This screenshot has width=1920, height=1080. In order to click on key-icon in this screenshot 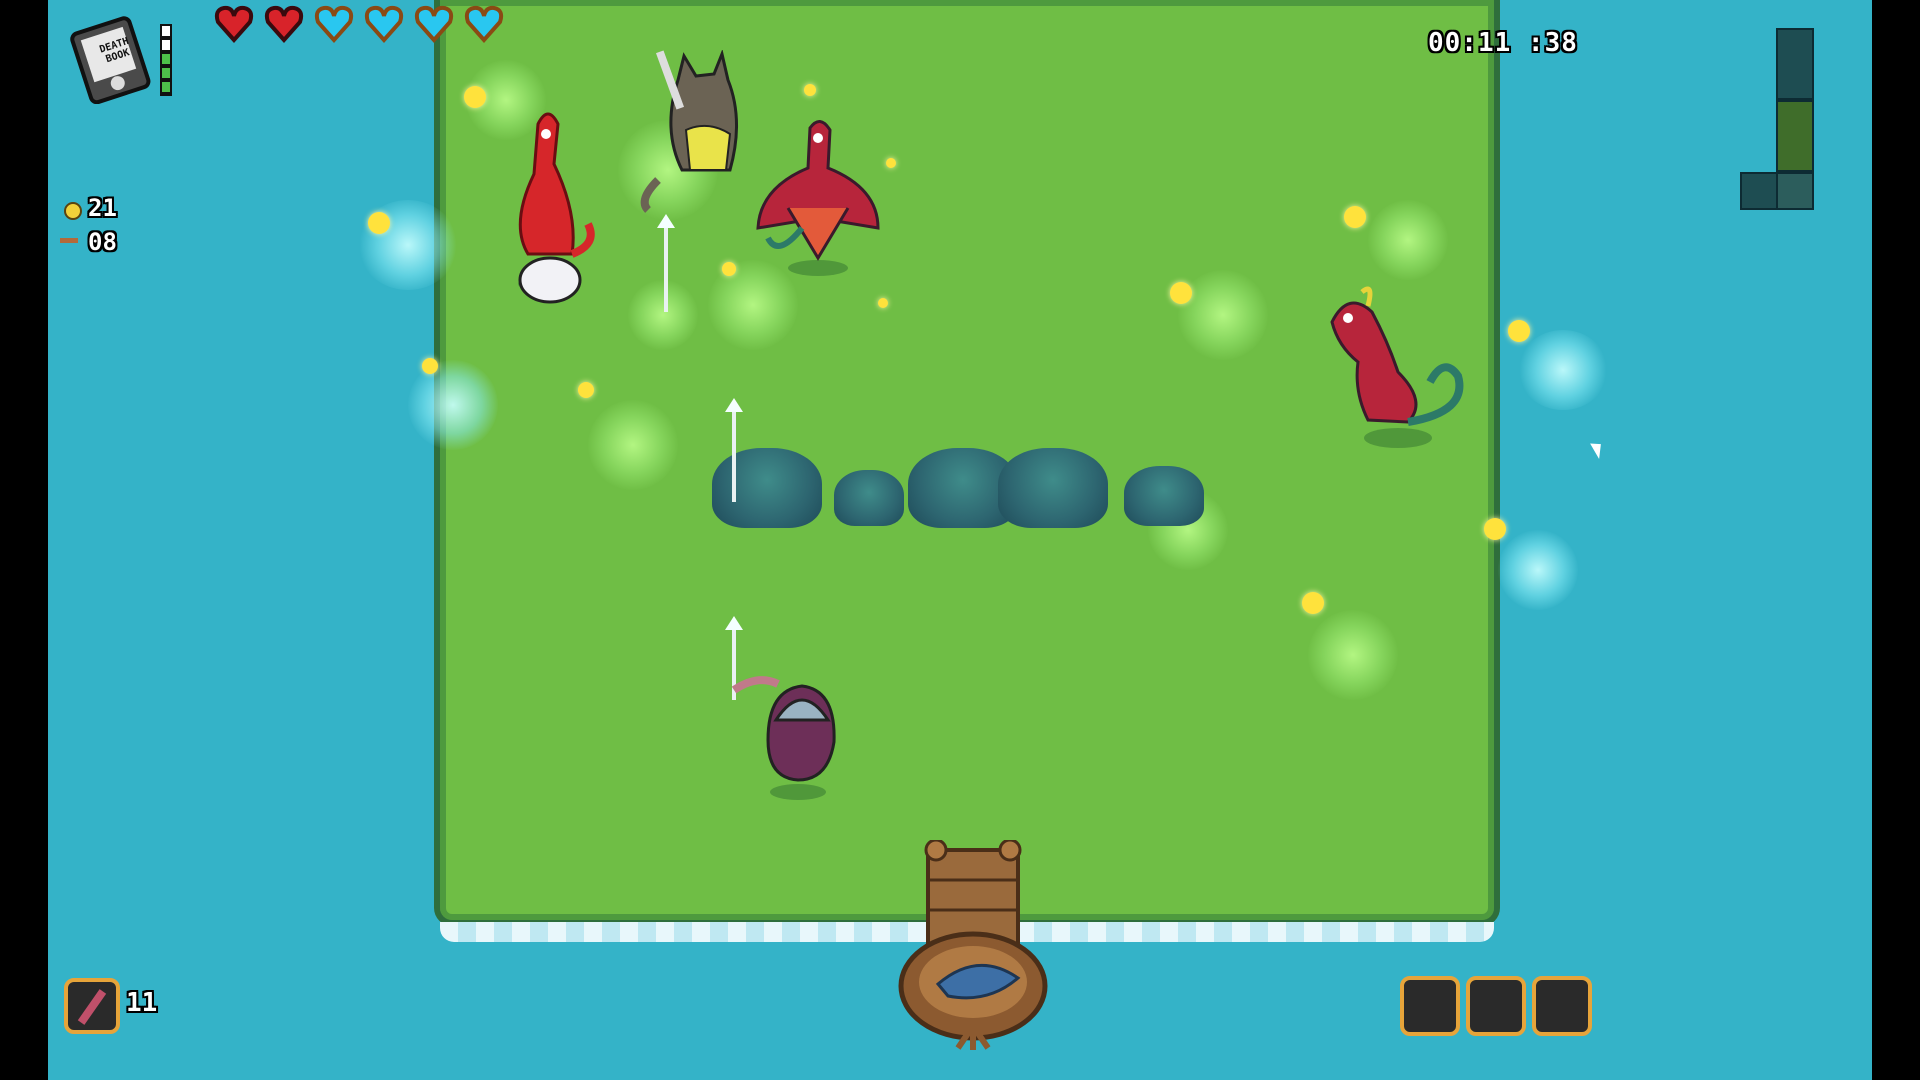, I will do `click(69, 240)`.